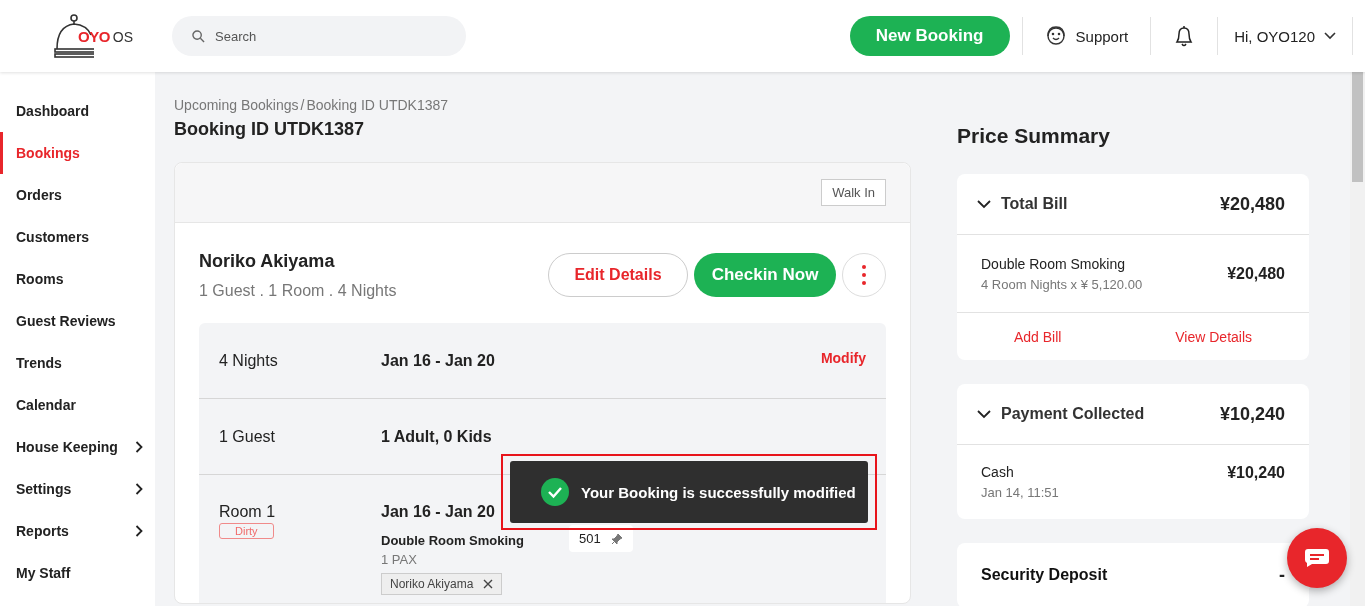 Image resolution: width=1365 pixels, height=606 pixels. What do you see at coordinates (298, 291) in the screenshot?
I see `booking-summary: 1 Guest . 1 Room . 4 Nights` at bounding box center [298, 291].